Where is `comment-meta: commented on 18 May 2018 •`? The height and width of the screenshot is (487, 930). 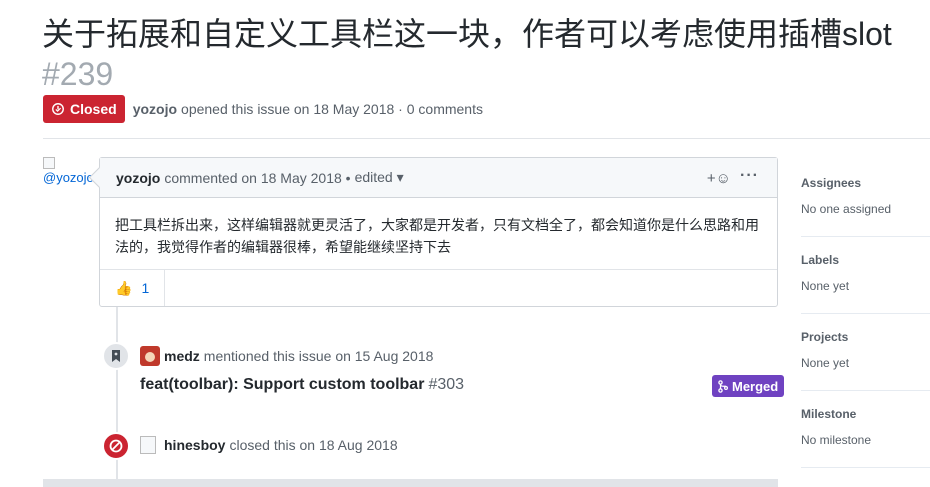
comment-meta: commented on 18 May 2018 • is located at coordinates (257, 177).